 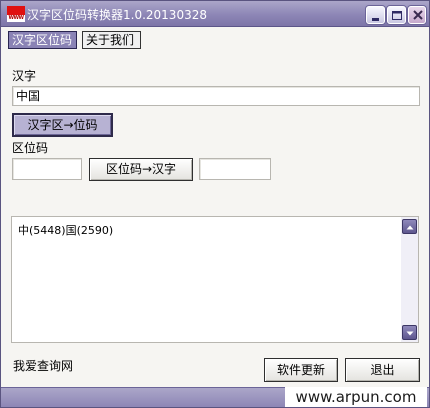 What do you see at coordinates (235, 169) in the screenshot?
I see `hanzi-output-field` at bounding box center [235, 169].